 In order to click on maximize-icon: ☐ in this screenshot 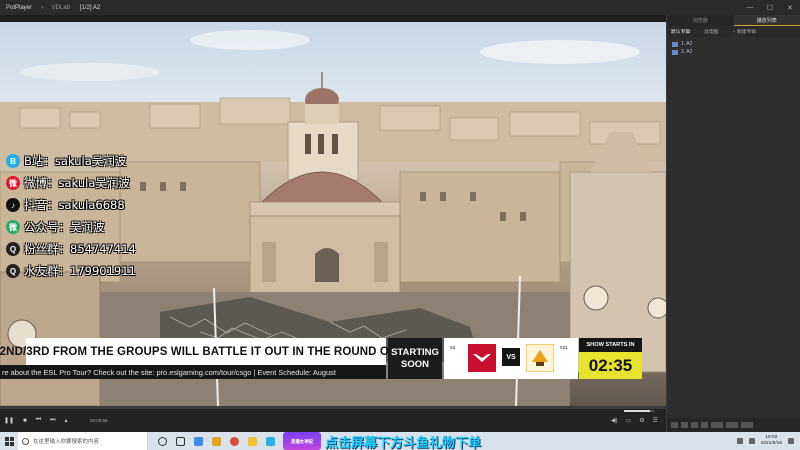, I will do `click(770, 7)`.